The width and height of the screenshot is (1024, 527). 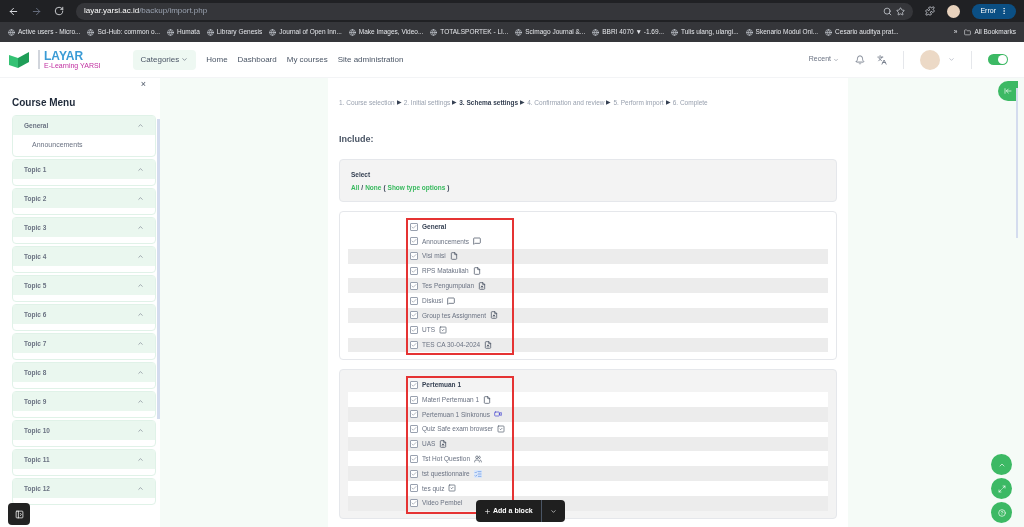 I want to click on fullscreen-button, so click(x=1001, y=488).